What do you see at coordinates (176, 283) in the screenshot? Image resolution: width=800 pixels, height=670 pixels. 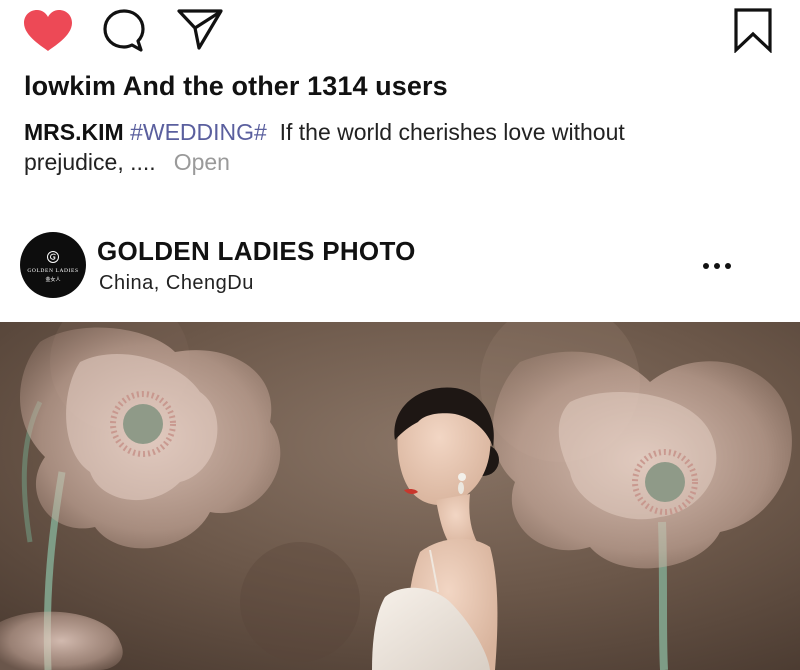 I see `post-location: China, ChengDu` at bounding box center [176, 283].